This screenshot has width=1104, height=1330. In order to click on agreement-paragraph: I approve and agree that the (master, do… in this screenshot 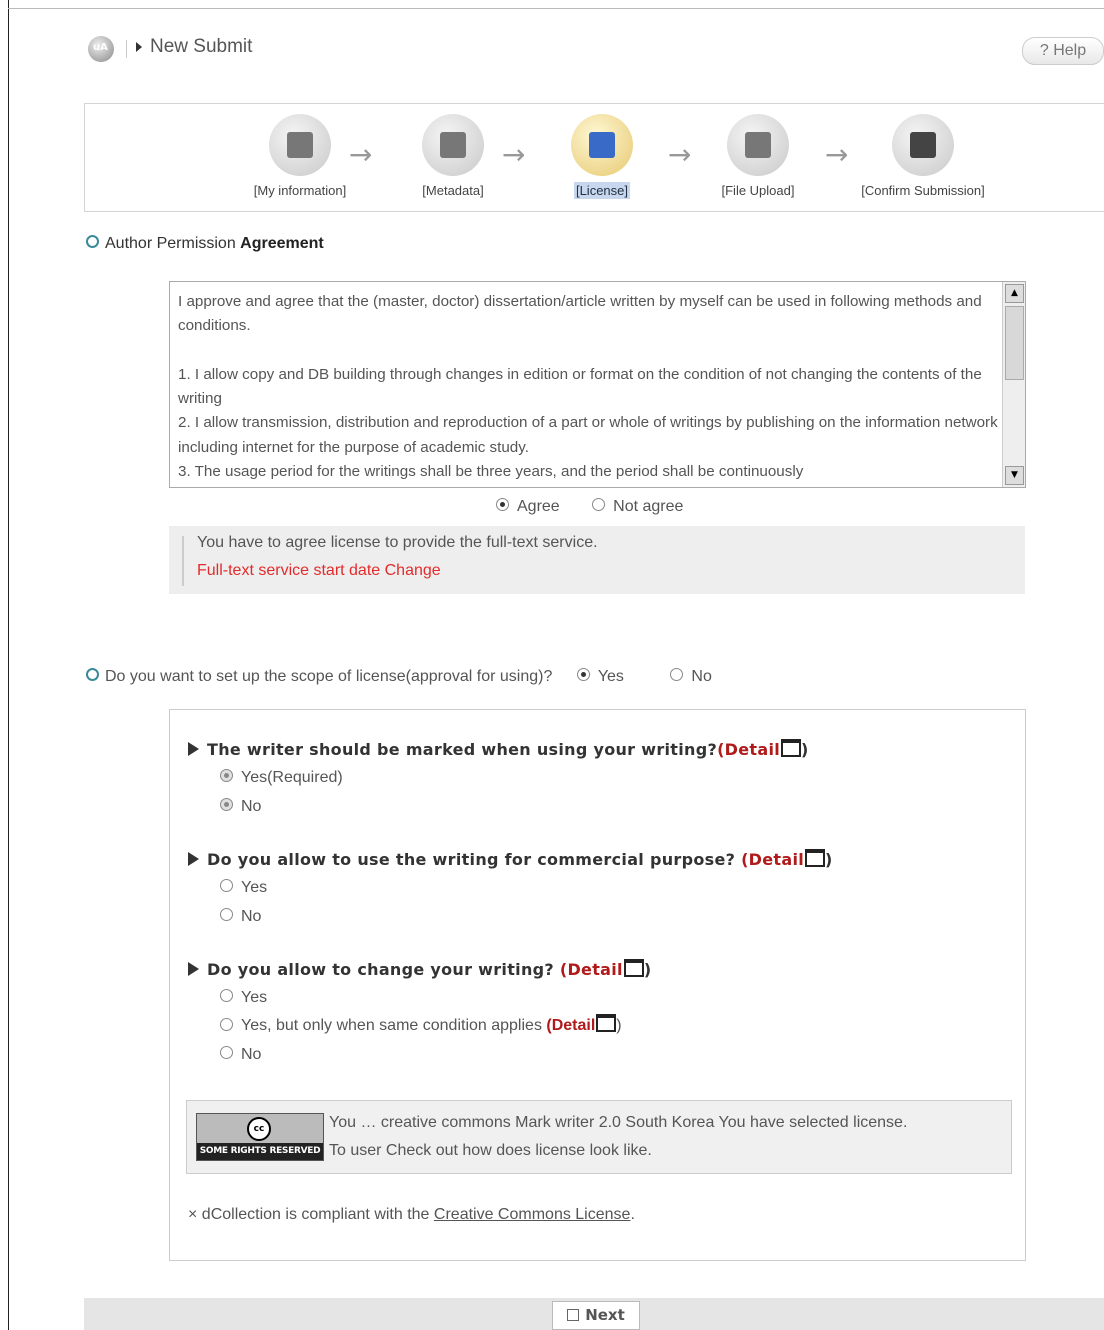, I will do `click(580, 314)`.